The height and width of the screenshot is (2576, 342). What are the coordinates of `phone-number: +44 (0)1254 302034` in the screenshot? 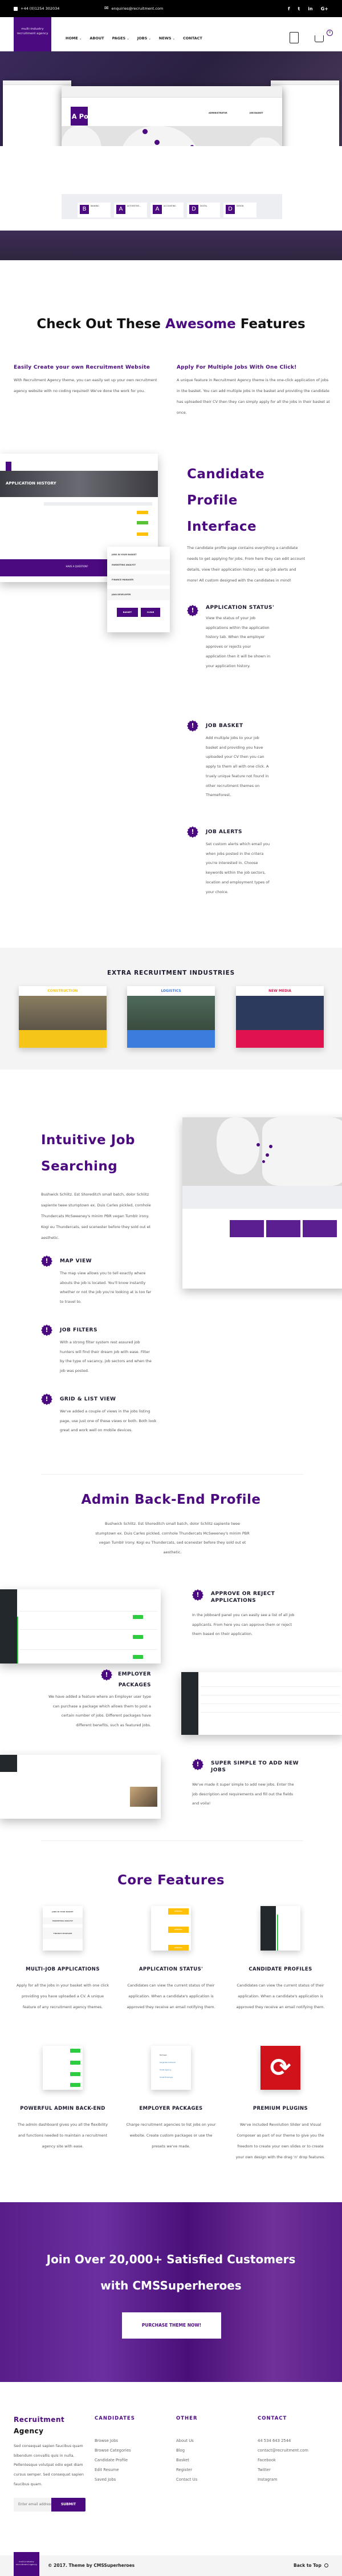 It's located at (40, 8).